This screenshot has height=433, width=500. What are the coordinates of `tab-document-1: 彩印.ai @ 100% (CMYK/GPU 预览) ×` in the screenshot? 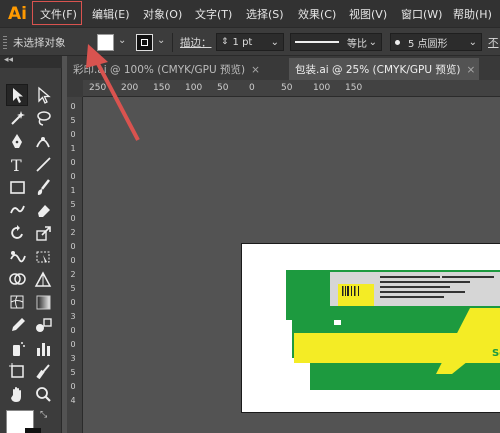 It's located at (176, 69).